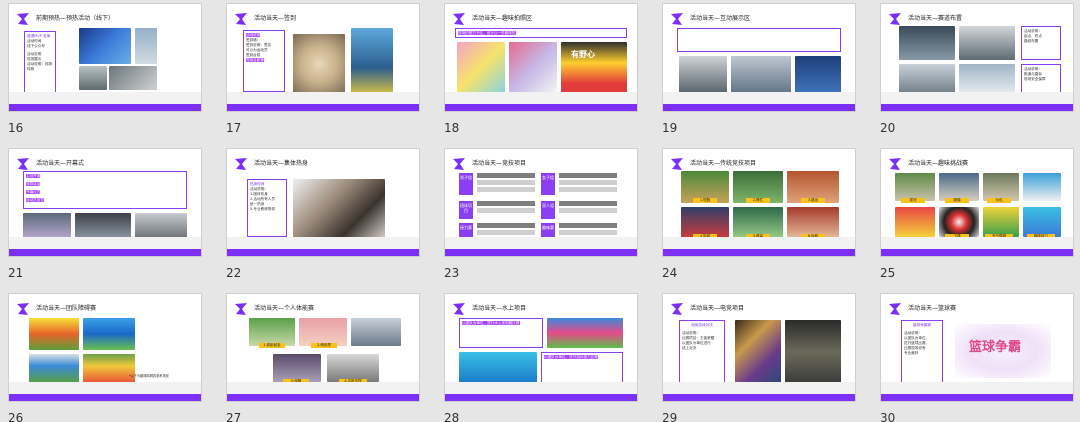  I want to click on info-box: 以团队为单位，进行游泳接力比赛, so click(582, 368).